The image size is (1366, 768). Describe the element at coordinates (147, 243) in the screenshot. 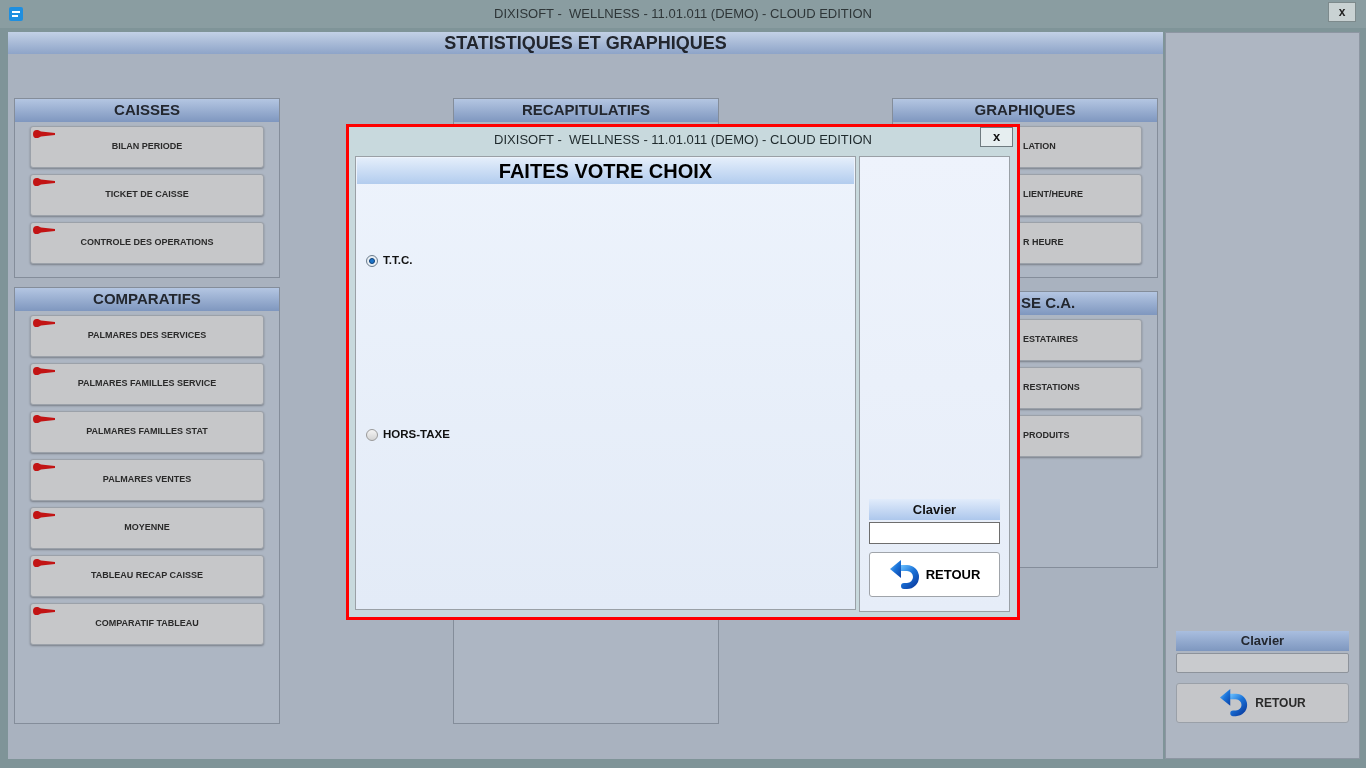

I see `menu-button: CONTROLE DES OPERATIONS` at that location.